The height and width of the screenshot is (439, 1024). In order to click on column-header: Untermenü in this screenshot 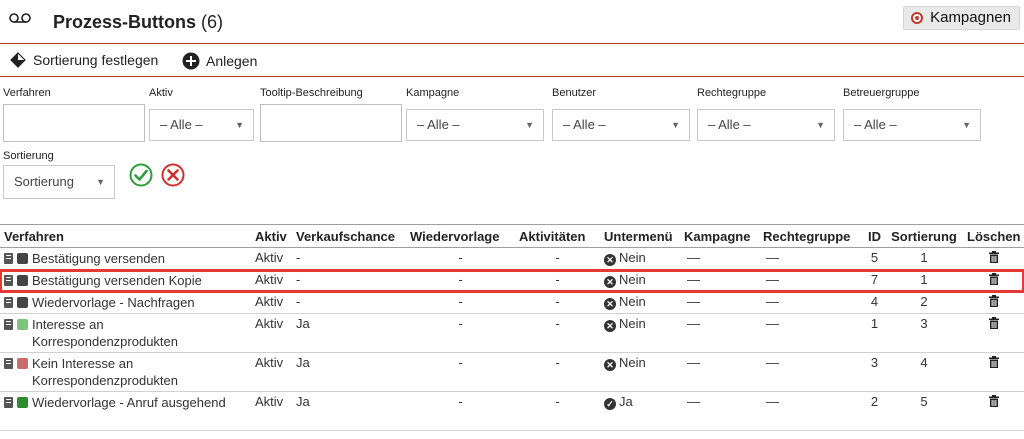, I will do `click(640, 236)`.